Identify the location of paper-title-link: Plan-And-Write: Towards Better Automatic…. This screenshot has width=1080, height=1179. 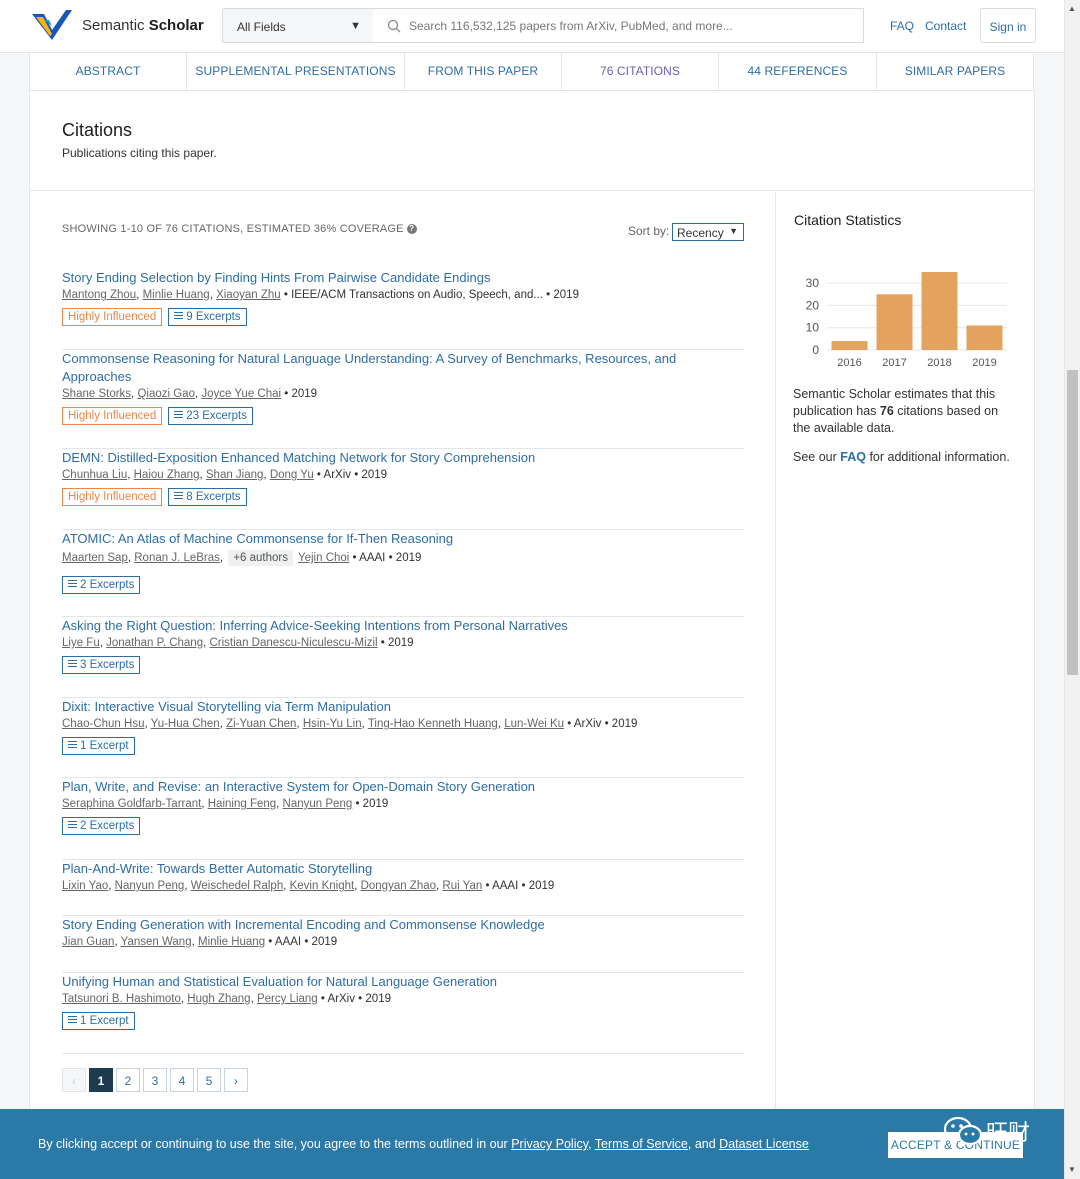
(403, 869).